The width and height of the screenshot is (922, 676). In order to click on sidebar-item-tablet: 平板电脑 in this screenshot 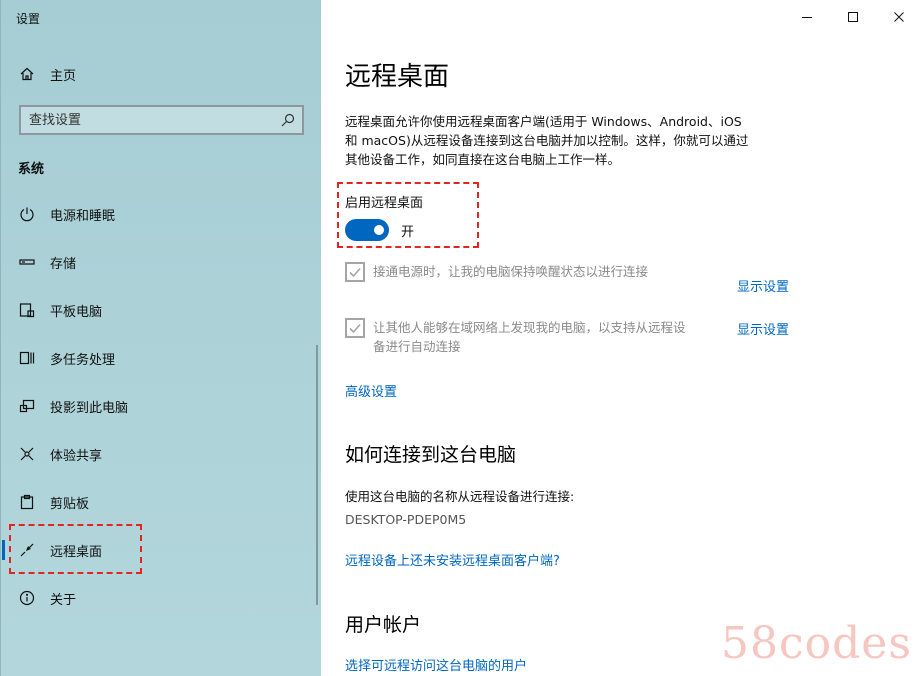, I will do `click(161, 310)`.